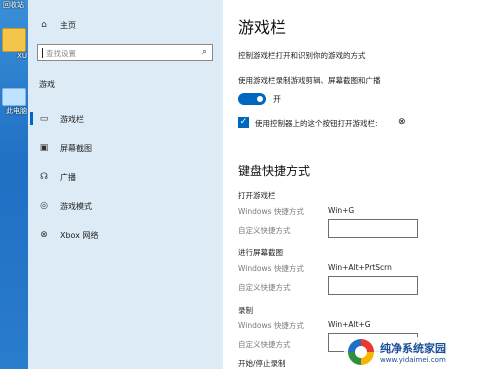 The image size is (500, 369). Describe the element at coordinates (47, 84) in the screenshot. I see `nav-section-title: 游戏` at that location.